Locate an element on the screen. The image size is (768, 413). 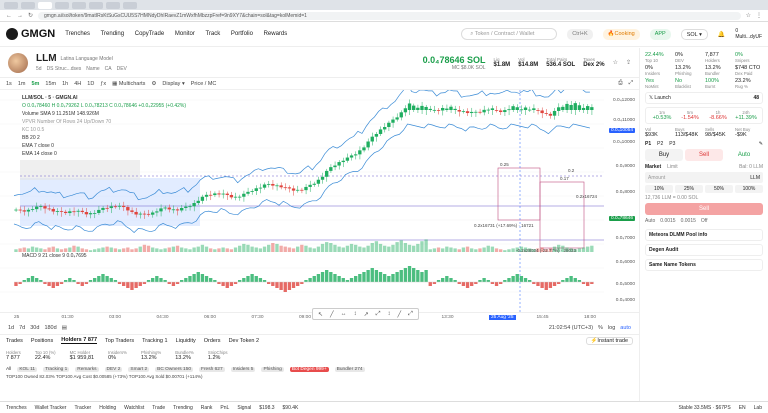
preset-p3: P3 is located at coordinates (672, 144).